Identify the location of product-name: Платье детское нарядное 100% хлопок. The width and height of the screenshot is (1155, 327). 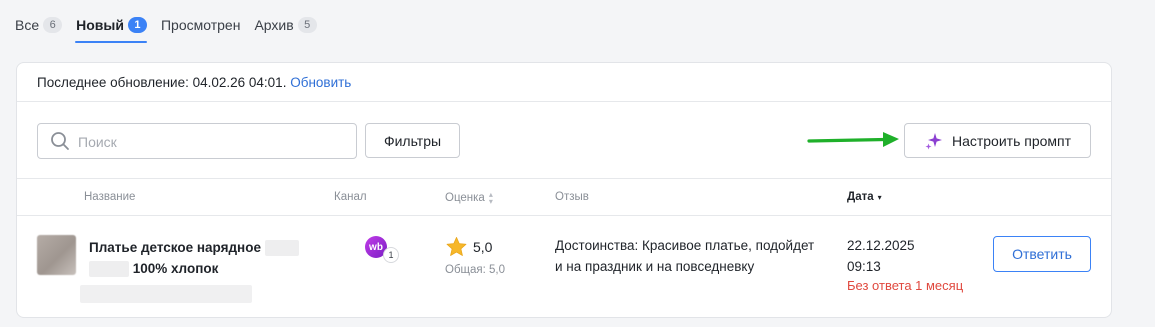
(204, 258).